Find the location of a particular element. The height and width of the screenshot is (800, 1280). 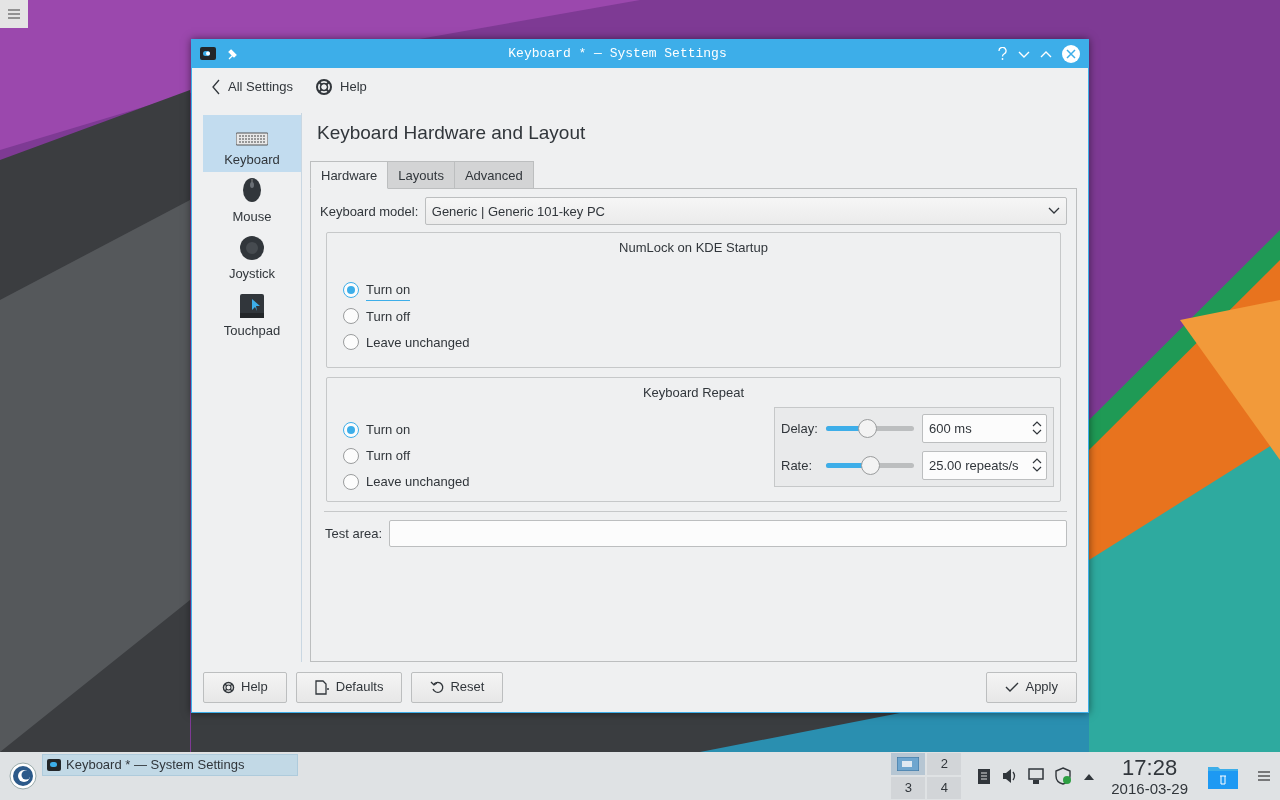

keyboard-icon is located at coordinates (252, 138).